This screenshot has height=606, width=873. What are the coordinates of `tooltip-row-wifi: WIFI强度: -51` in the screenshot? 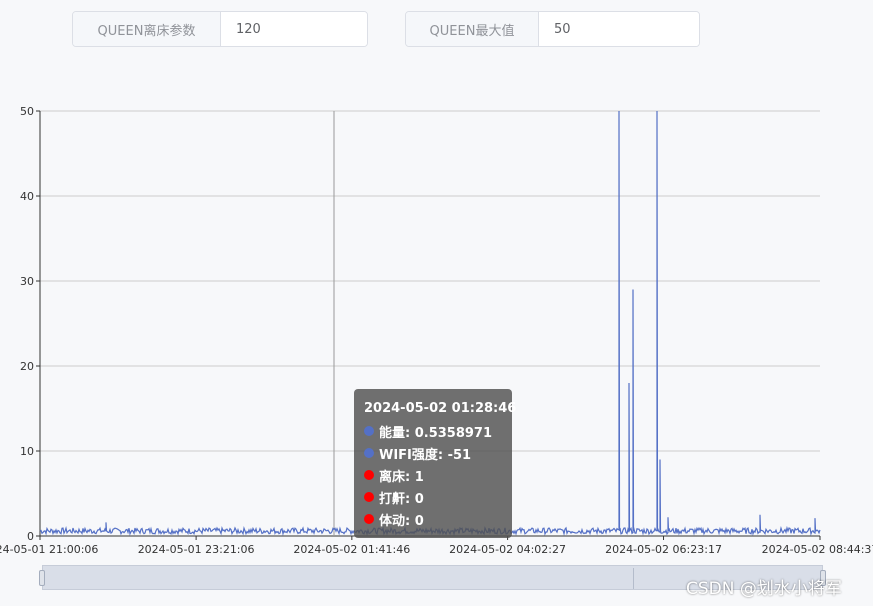 It's located at (433, 453).